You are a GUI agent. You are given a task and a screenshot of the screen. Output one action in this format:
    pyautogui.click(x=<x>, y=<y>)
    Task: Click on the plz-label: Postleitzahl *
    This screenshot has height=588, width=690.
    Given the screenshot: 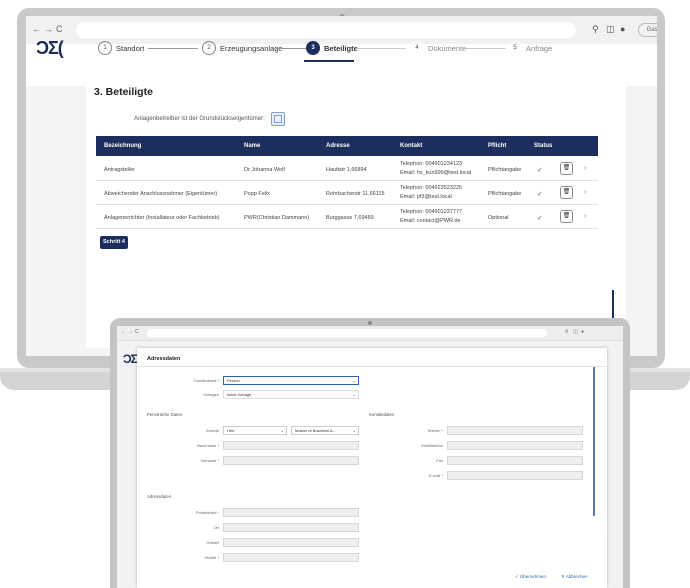 What is the action you would take?
    pyautogui.click(x=207, y=512)
    